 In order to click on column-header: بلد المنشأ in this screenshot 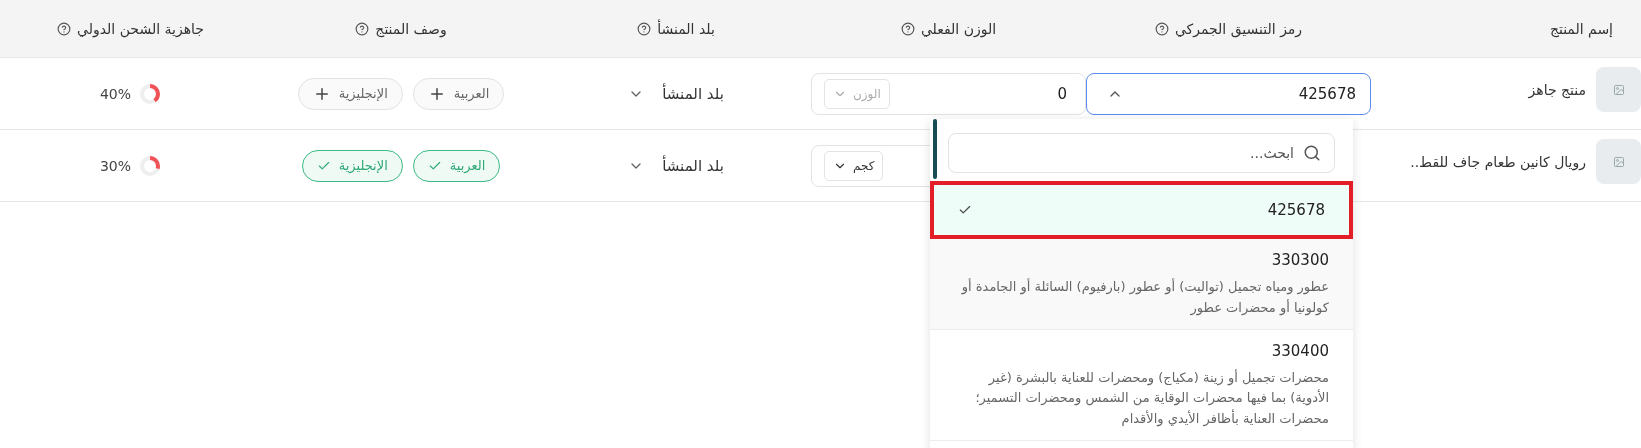, I will do `click(686, 28)`.